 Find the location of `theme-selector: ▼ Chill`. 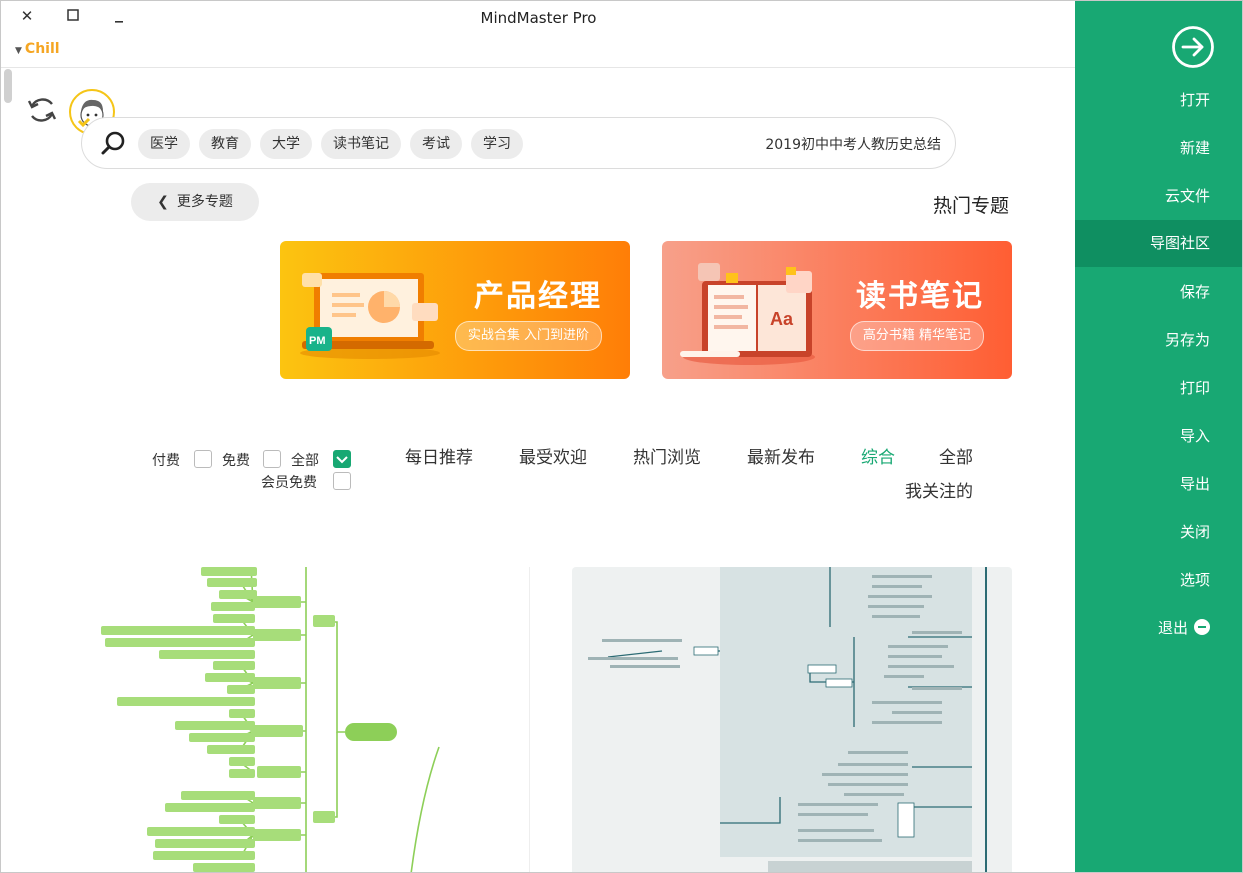

theme-selector: ▼ Chill is located at coordinates (37, 49).